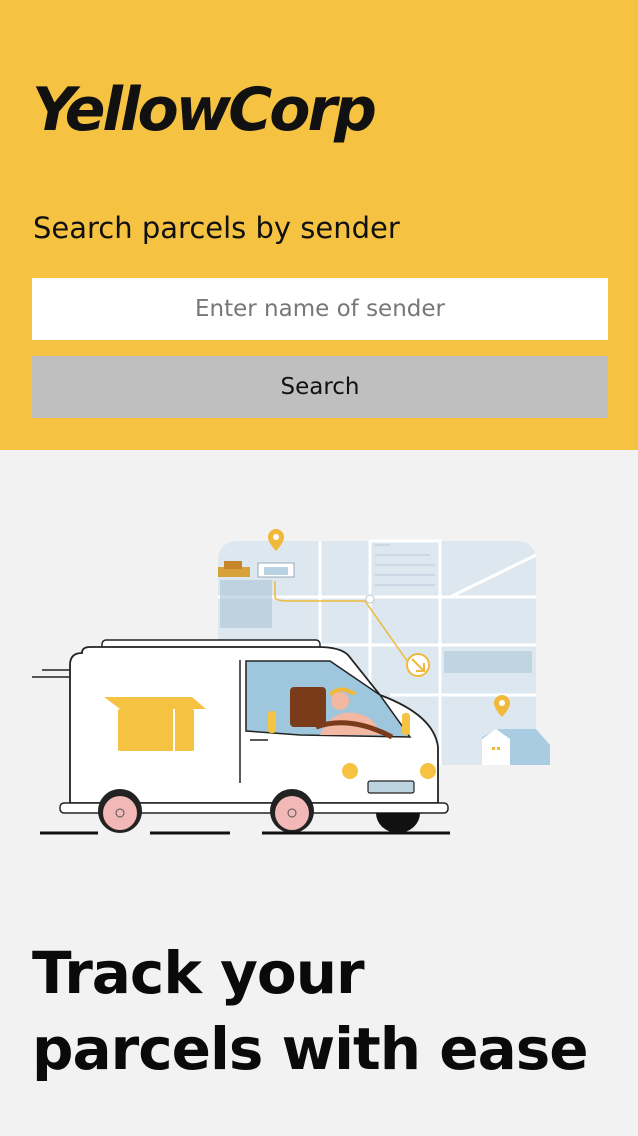 The width and height of the screenshot is (638, 1136). Describe the element at coordinates (216, 228) in the screenshot. I see `search-label: Search parcels by sender` at that location.